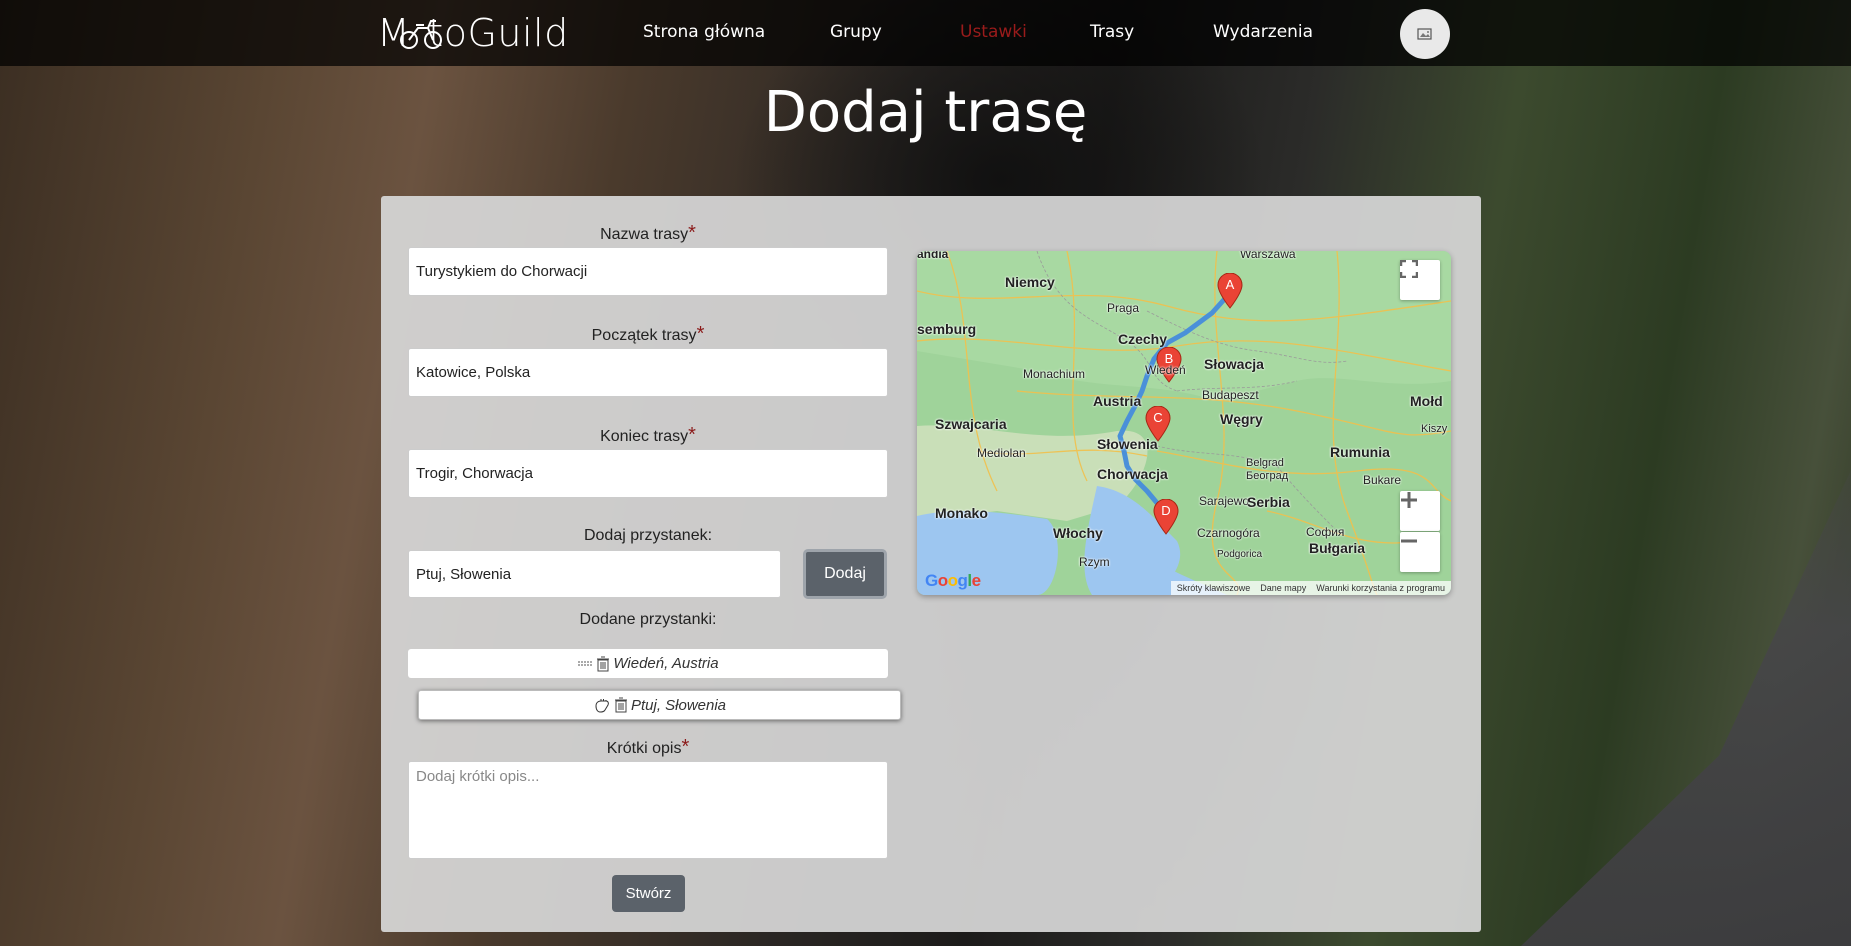 The width and height of the screenshot is (1851, 946). What do you see at coordinates (1078, 533) in the screenshot?
I see `map-label: Włochy` at bounding box center [1078, 533].